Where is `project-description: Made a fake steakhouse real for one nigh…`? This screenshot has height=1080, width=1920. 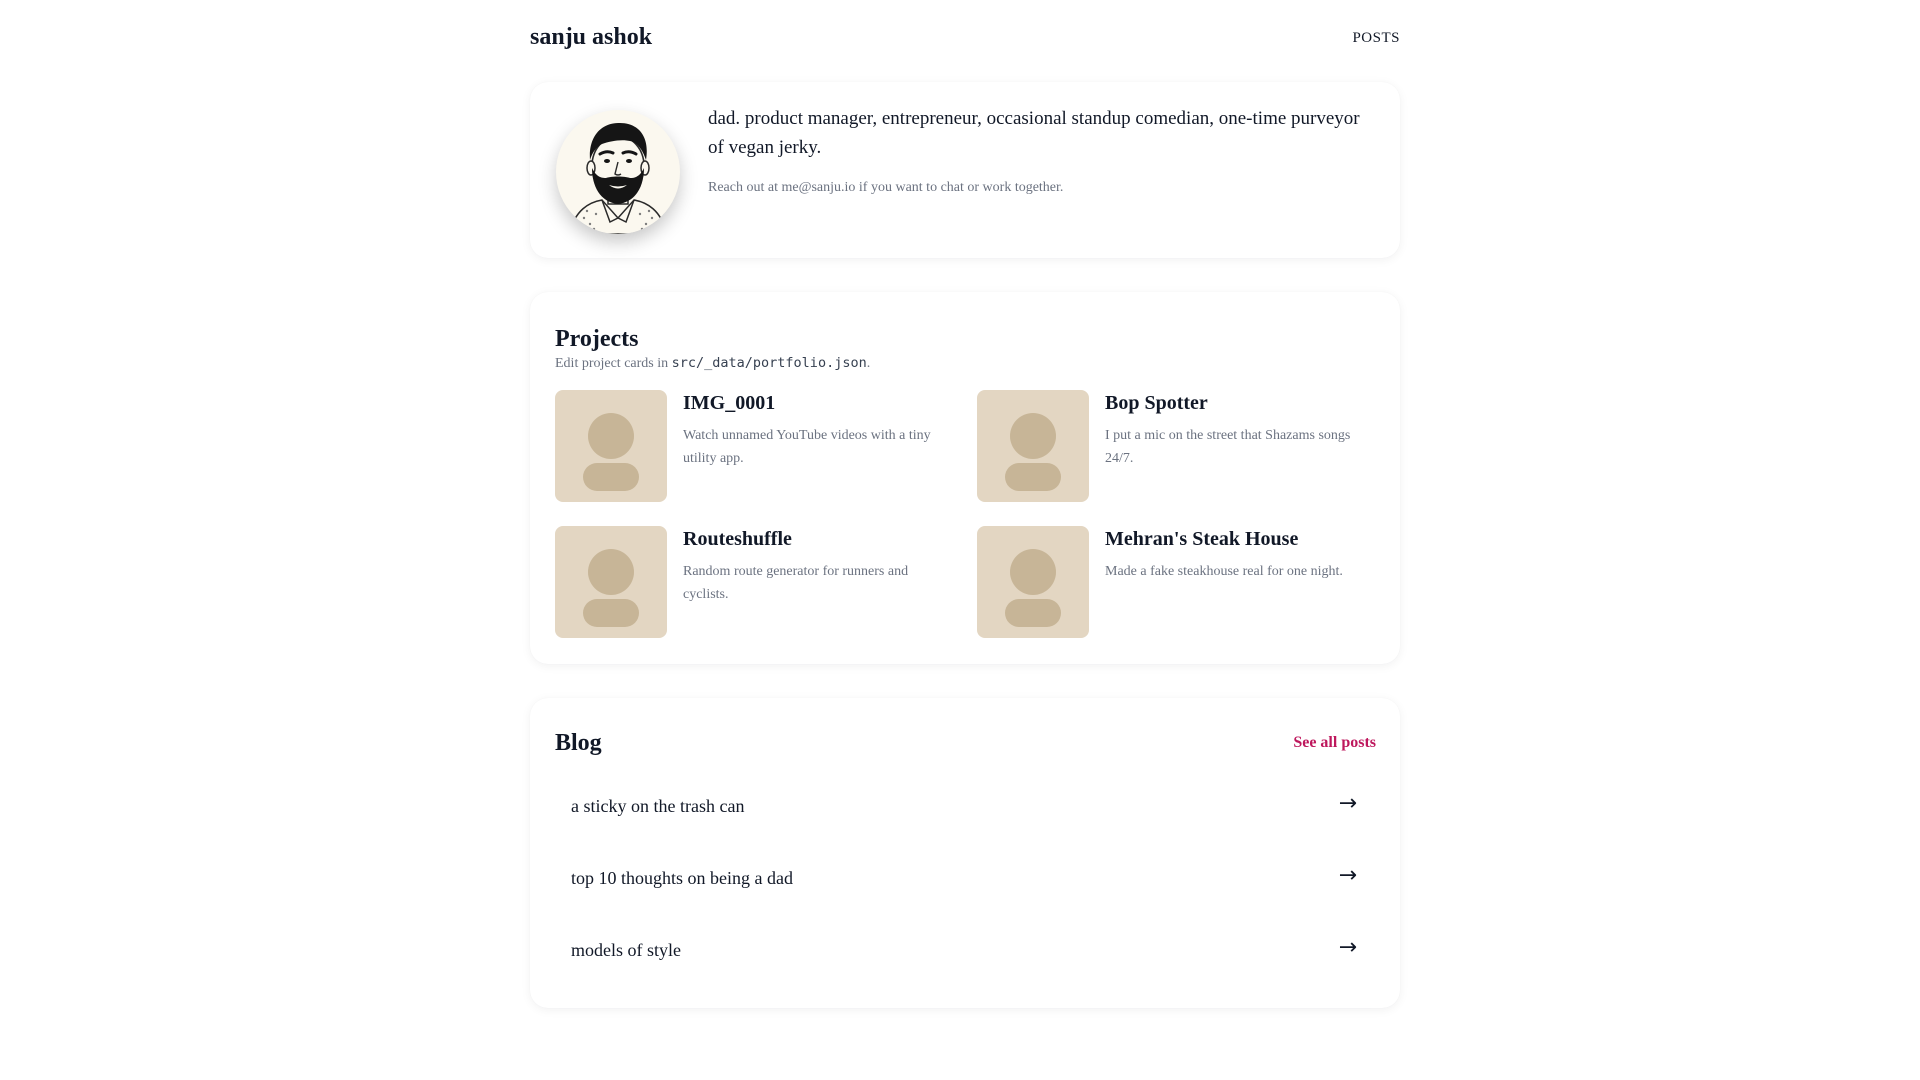
project-description: Made a fake steakhouse real for one nigh… is located at coordinates (1224, 571).